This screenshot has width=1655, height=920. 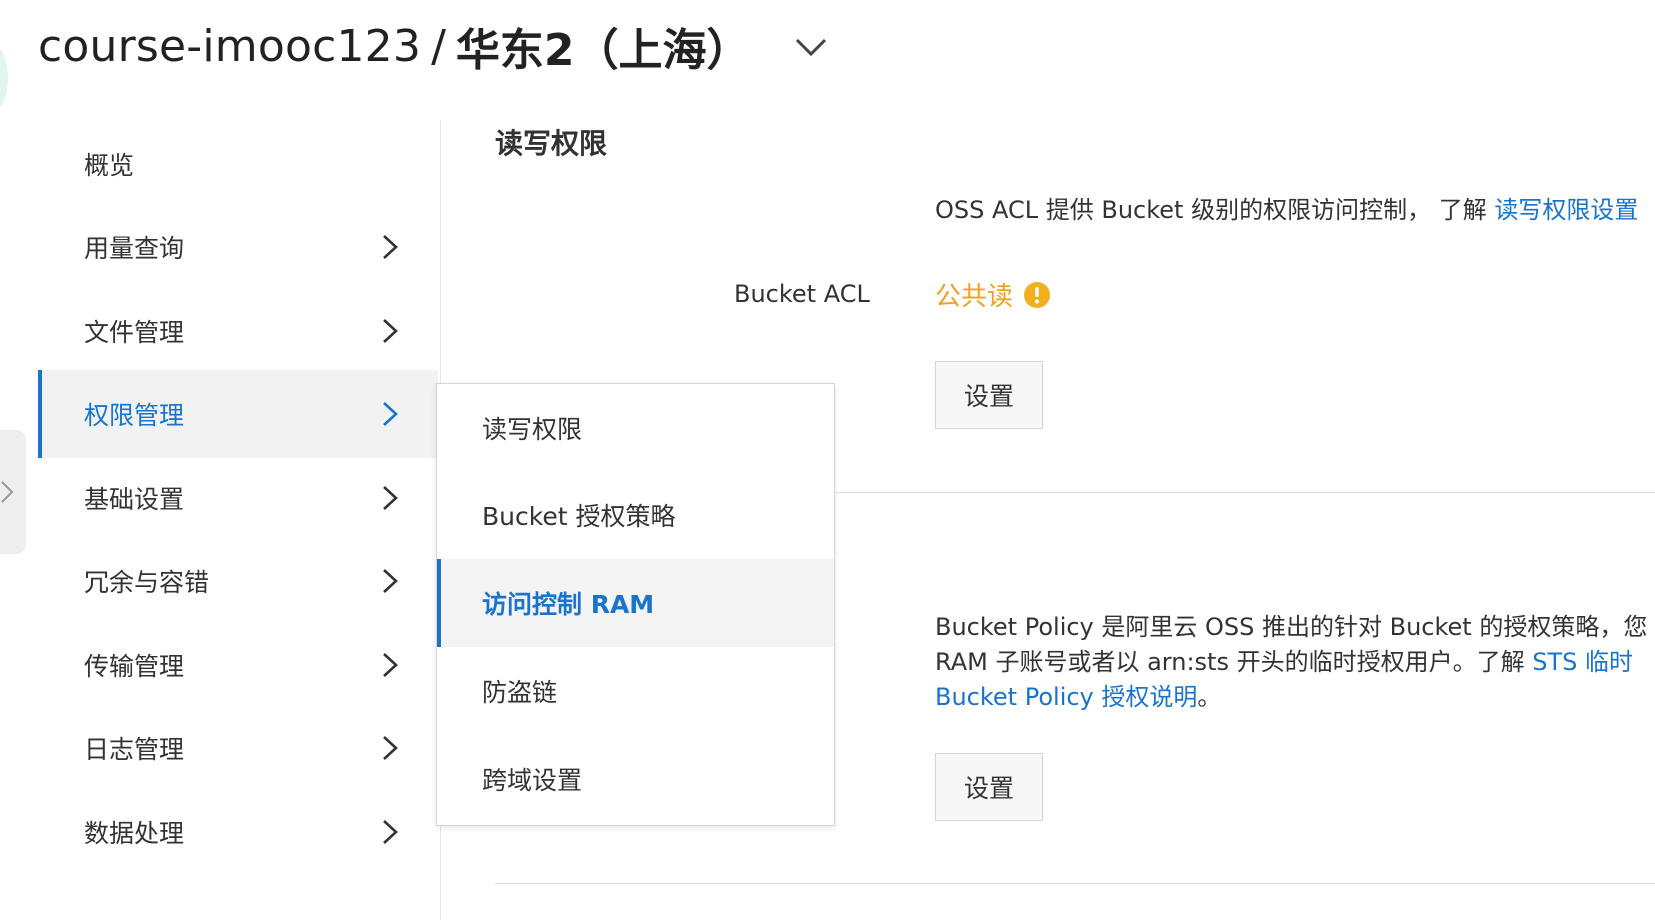 I want to click on policy-line-3: Bucket Policy 授权说明。, so click(x=1295, y=697).